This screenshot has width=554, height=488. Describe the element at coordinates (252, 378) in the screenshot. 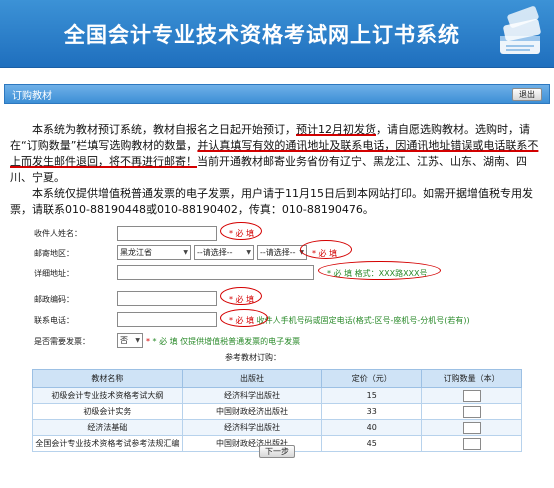

I see `col-header-publisher: 出版社` at that location.